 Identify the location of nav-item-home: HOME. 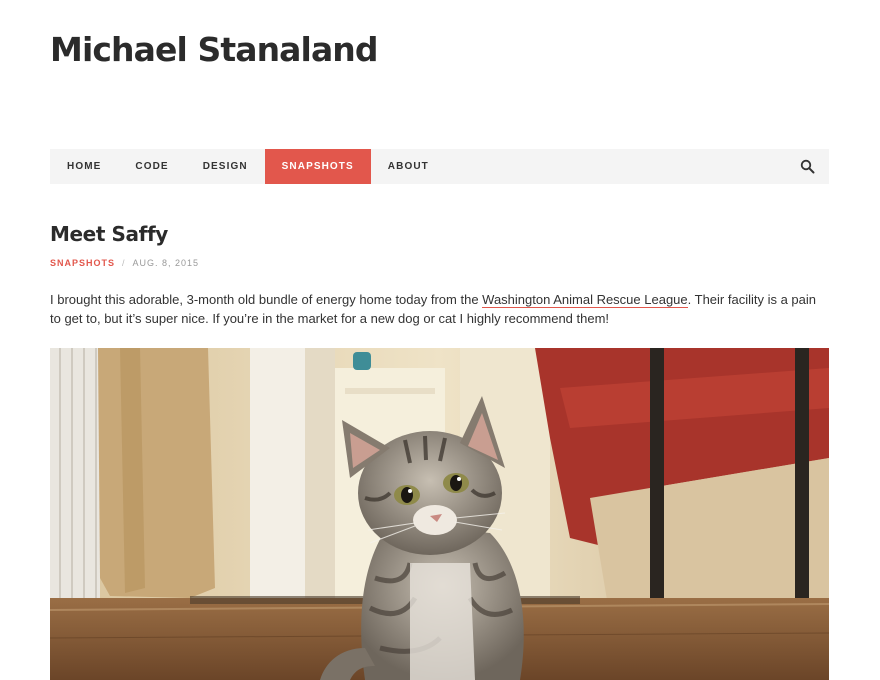
(84, 166).